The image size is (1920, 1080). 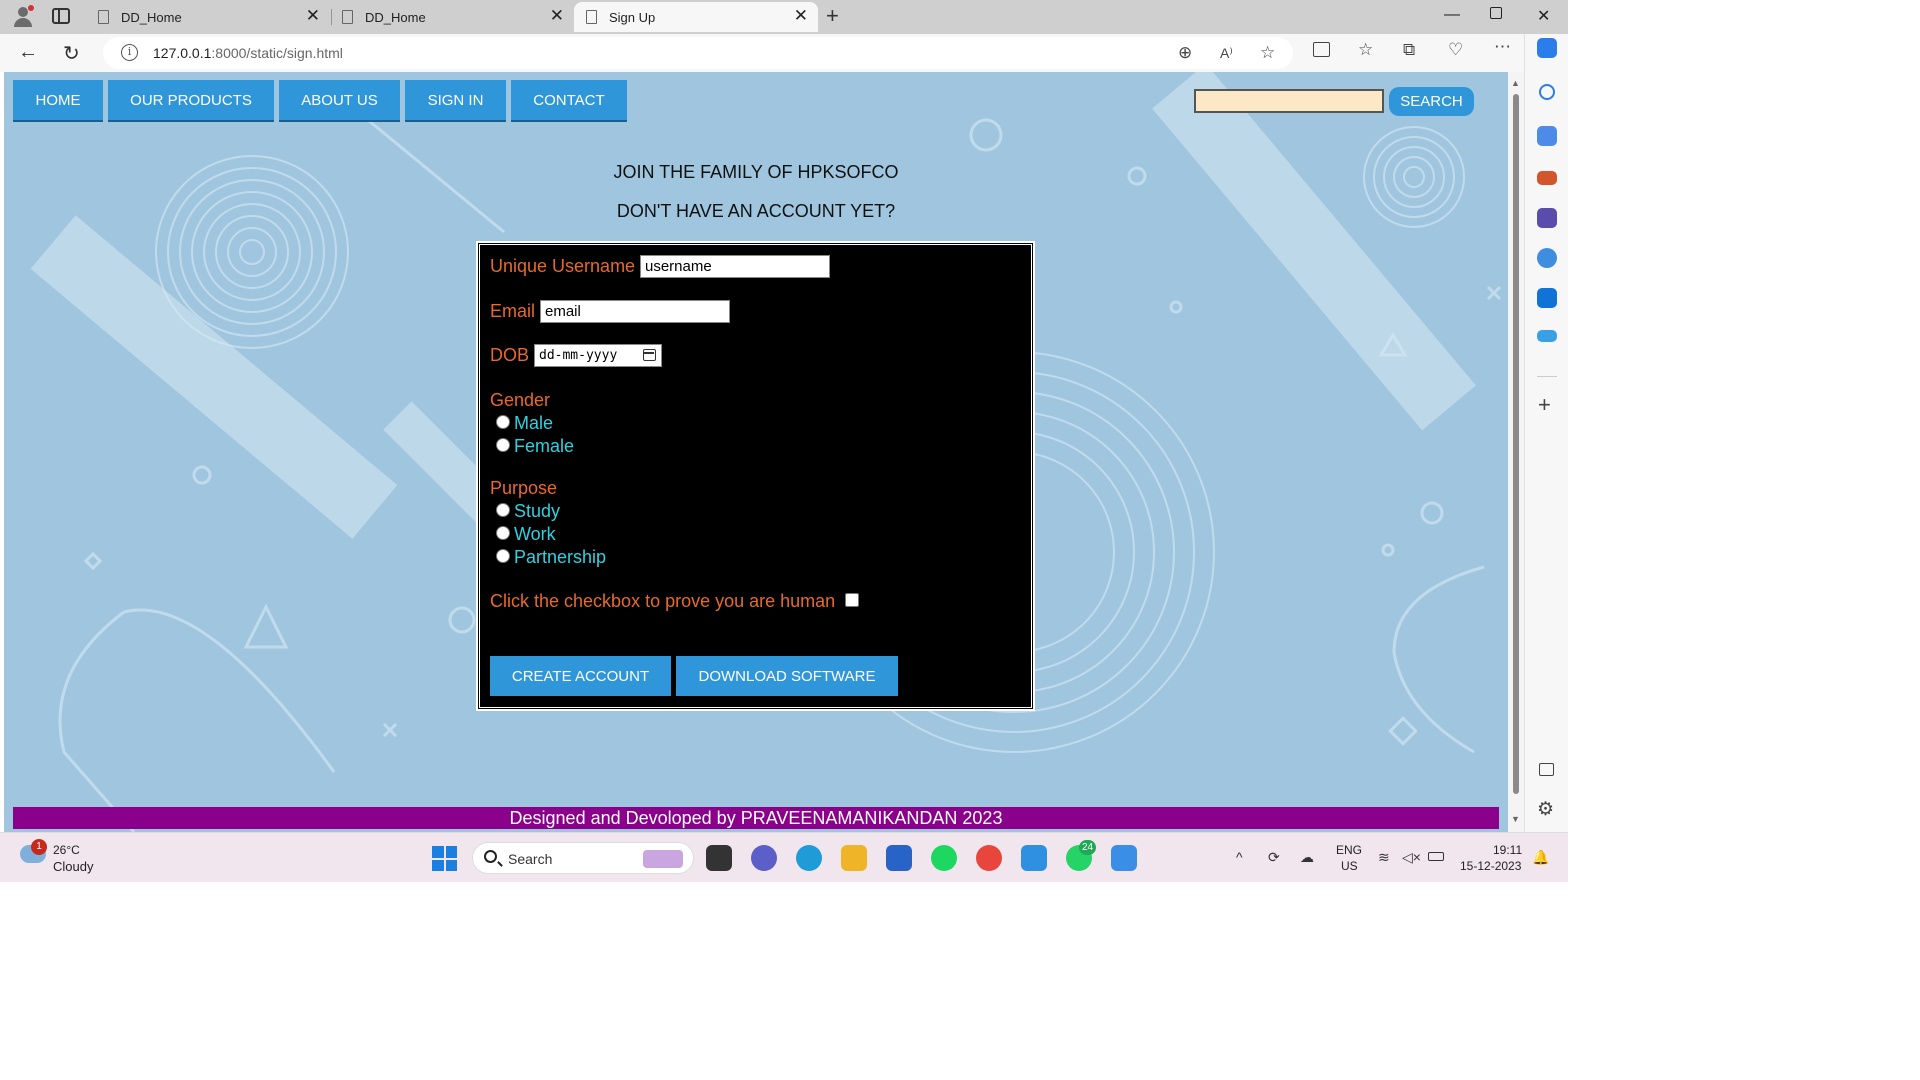 I want to click on purpose-study-radio, so click(x=503, y=510).